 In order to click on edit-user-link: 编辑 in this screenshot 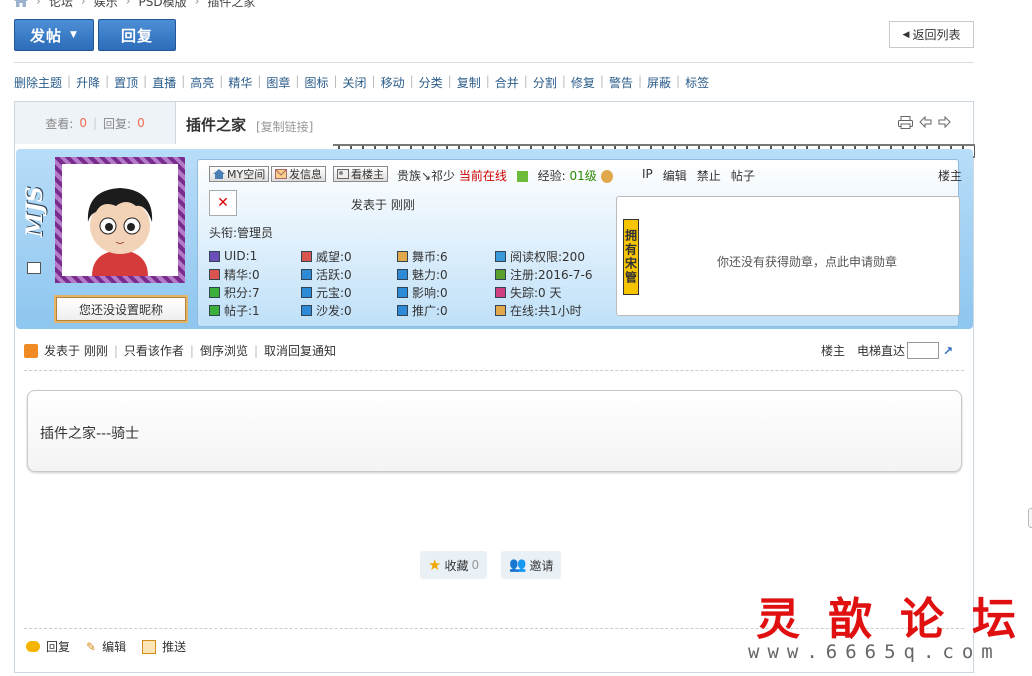, I will do `click(675, 175)`.